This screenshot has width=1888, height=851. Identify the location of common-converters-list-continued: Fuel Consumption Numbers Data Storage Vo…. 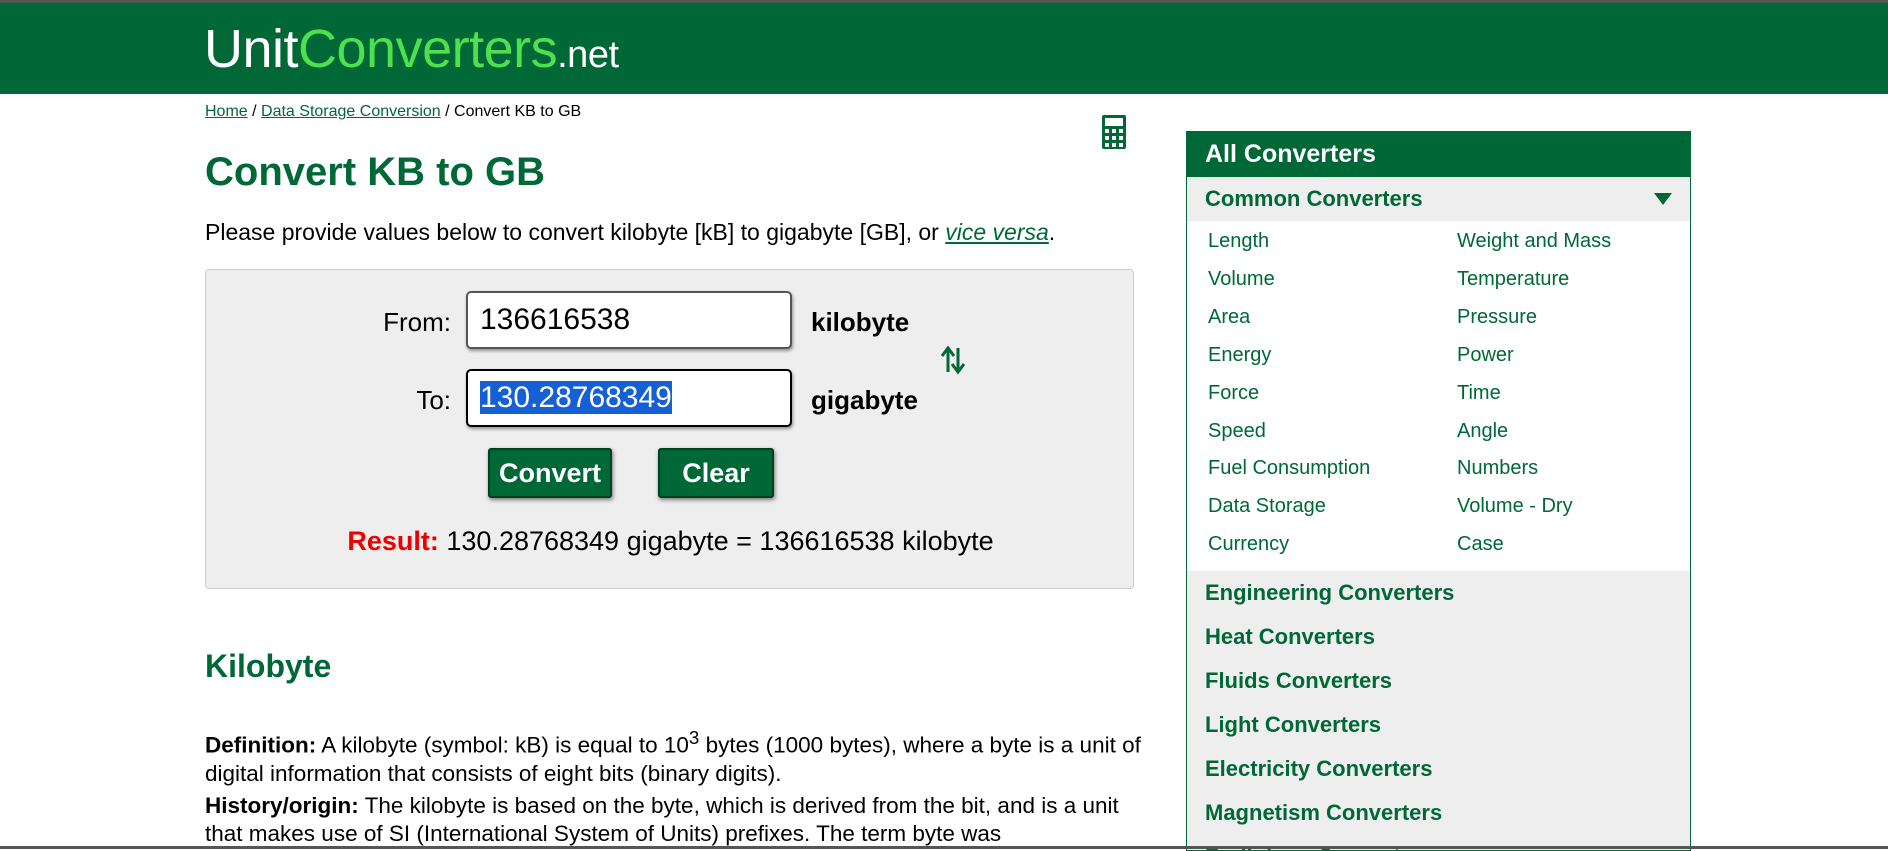
(1438, 514).